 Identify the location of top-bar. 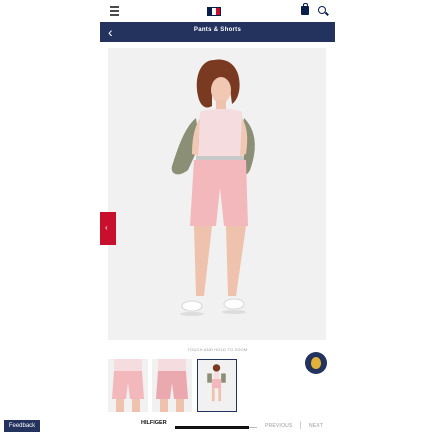
(217, 11).